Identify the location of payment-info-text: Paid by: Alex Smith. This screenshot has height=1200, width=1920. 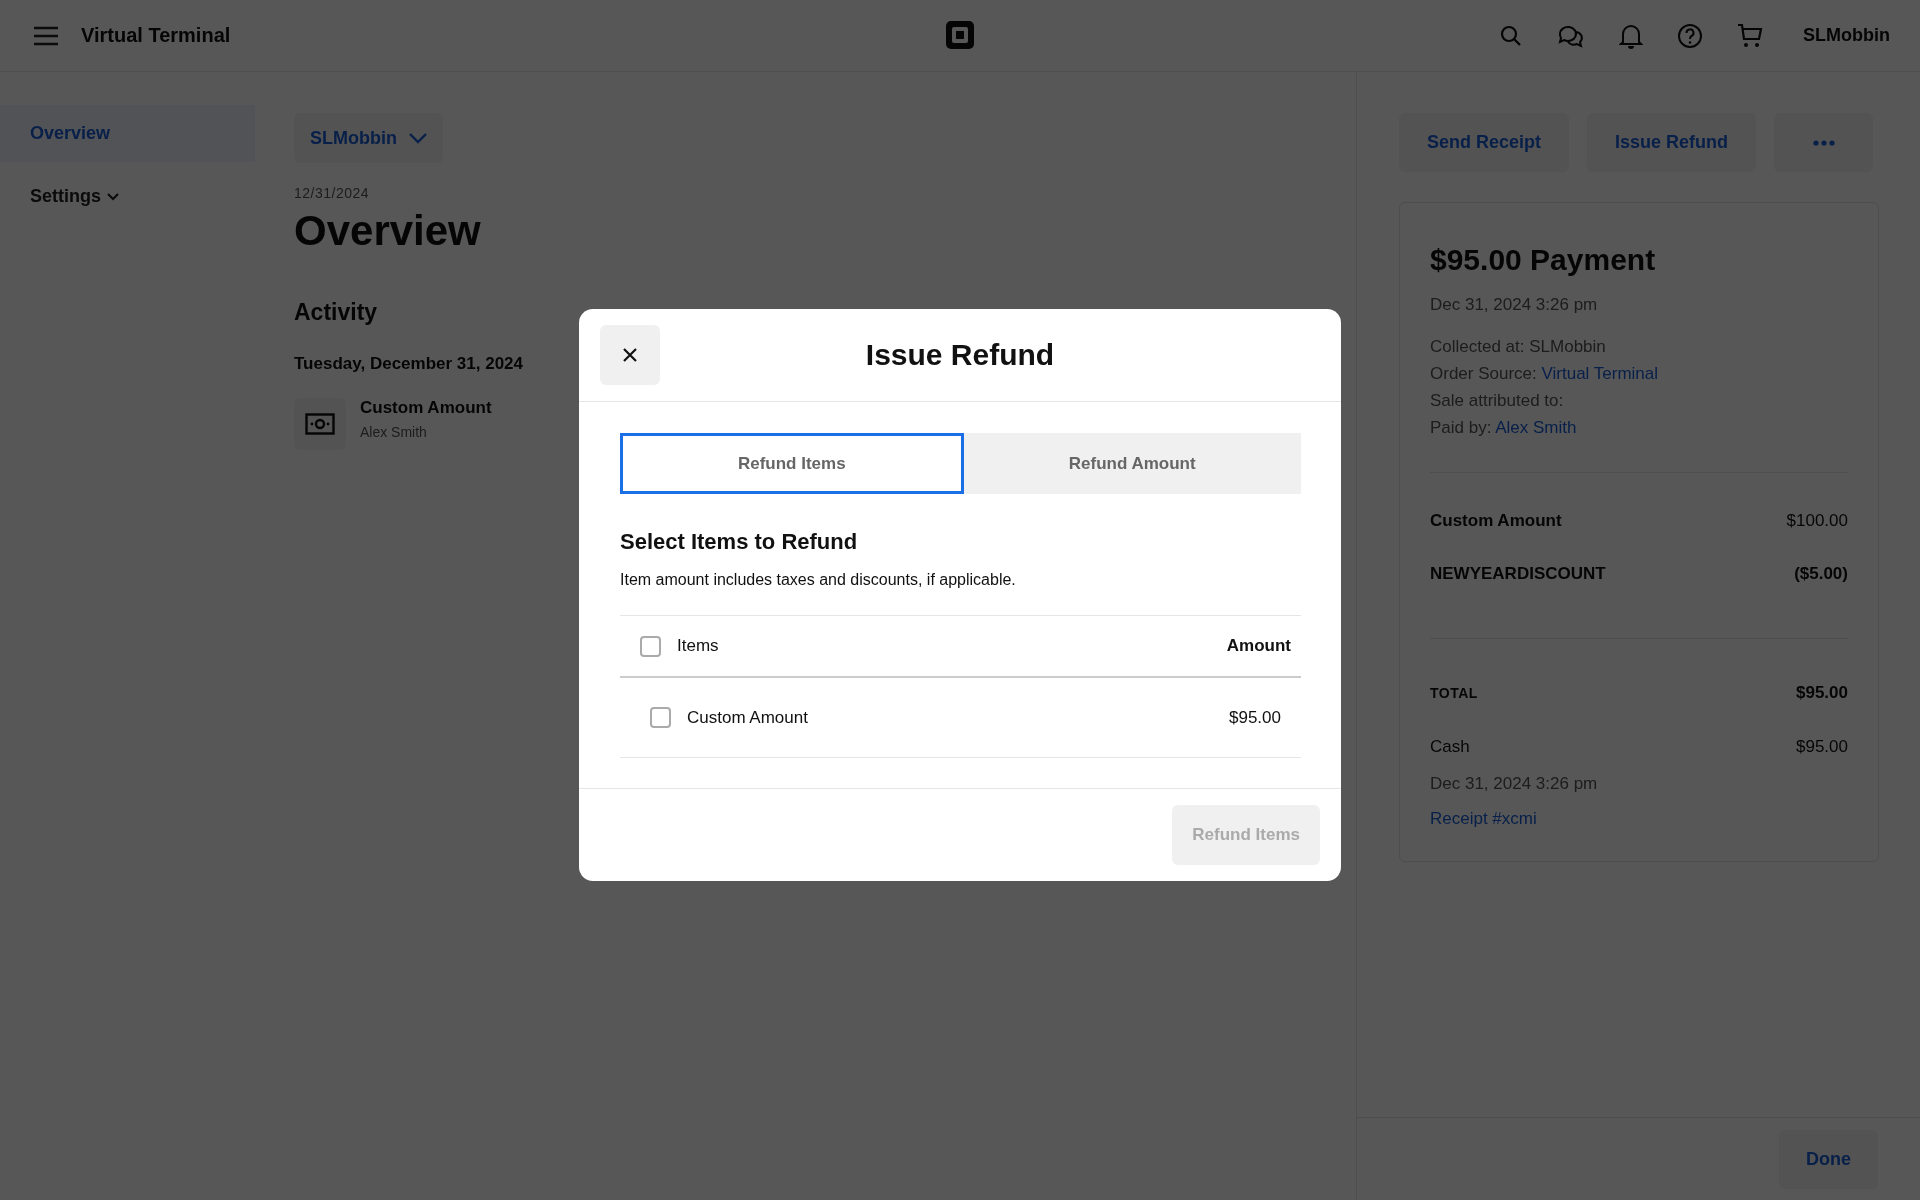
(1504, 428).